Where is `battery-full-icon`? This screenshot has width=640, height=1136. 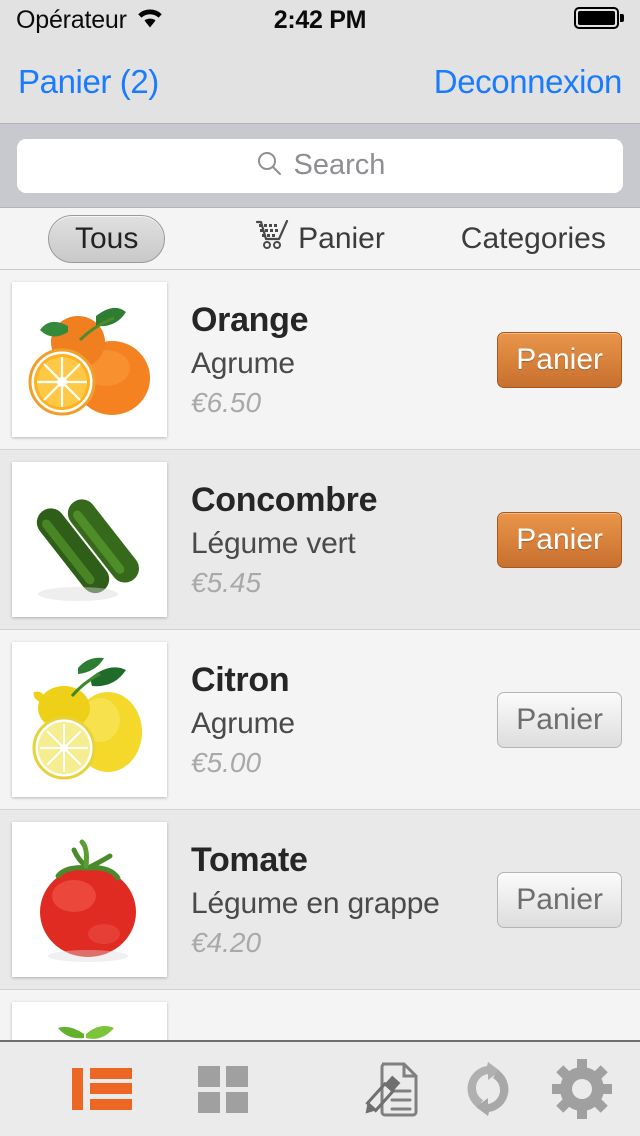 battery-full-icon is located at coordinates (599, 20).